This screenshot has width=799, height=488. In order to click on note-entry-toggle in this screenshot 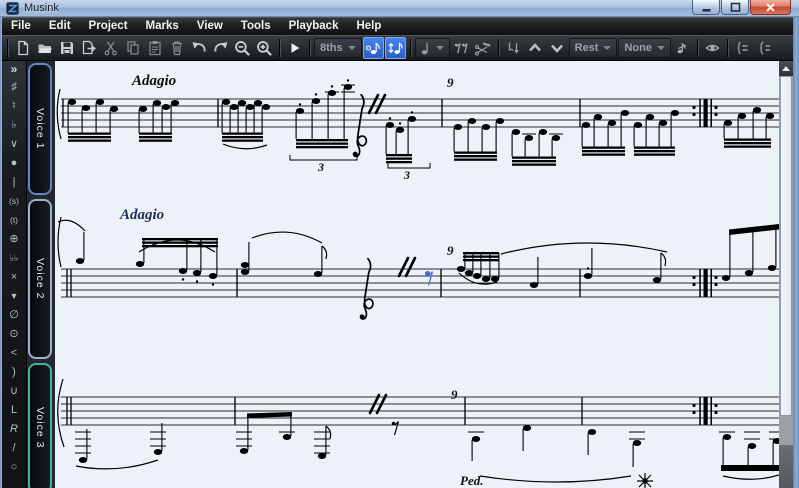, I will do `click(373, 48)`.